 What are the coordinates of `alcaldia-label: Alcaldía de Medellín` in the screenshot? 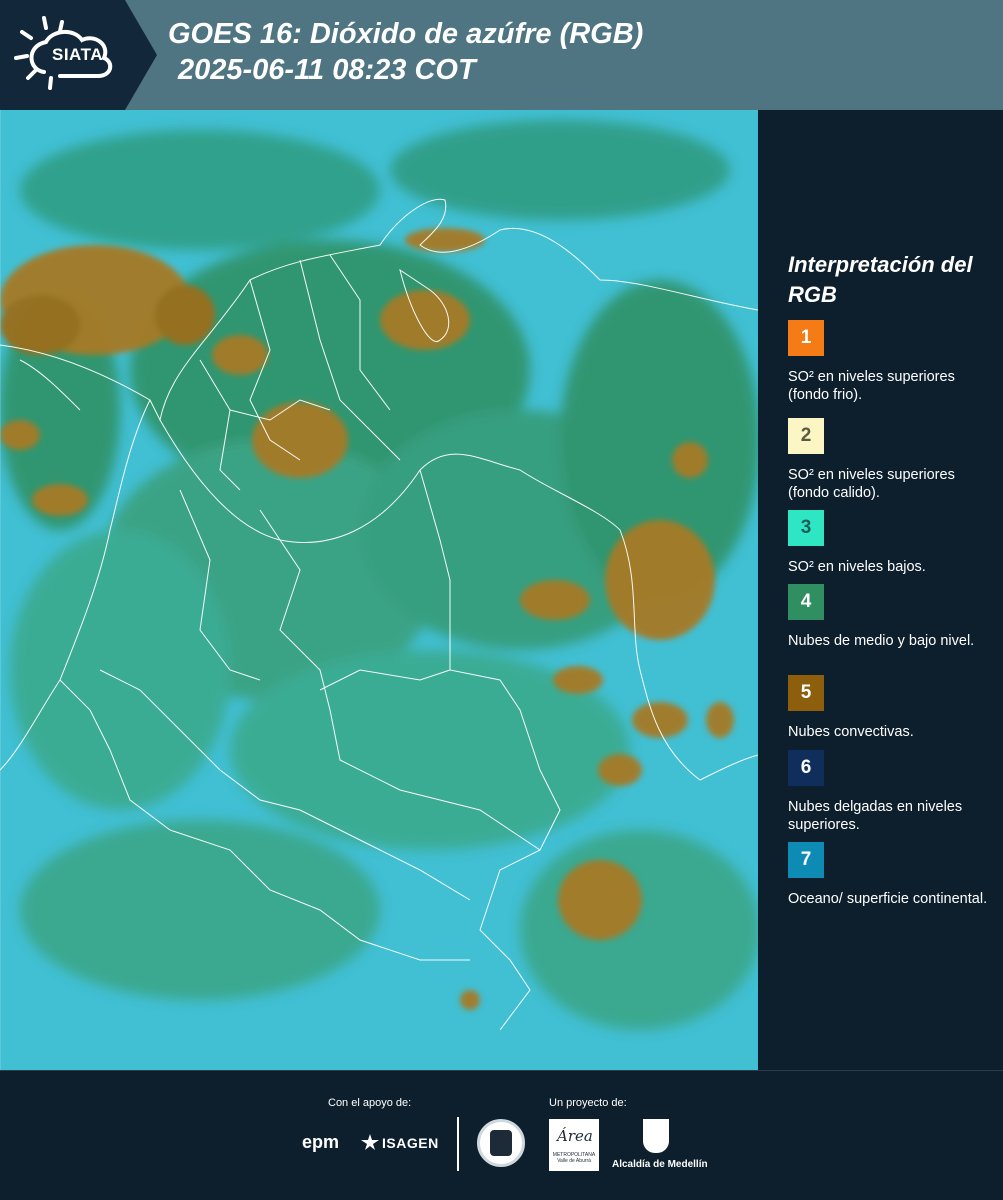 It's located at (660, 1164).